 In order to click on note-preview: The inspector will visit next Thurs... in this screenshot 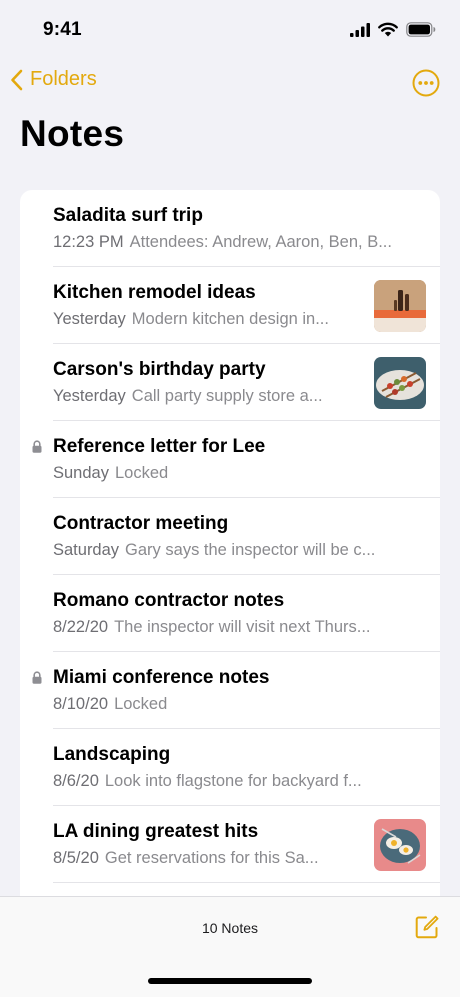, I will do `click(242, 627)`.